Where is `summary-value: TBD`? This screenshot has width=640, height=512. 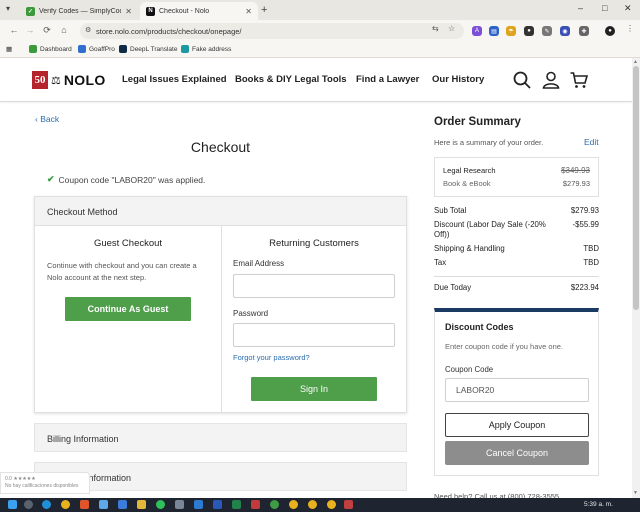 summary-value: TBD is located at coordinates (591, 248).